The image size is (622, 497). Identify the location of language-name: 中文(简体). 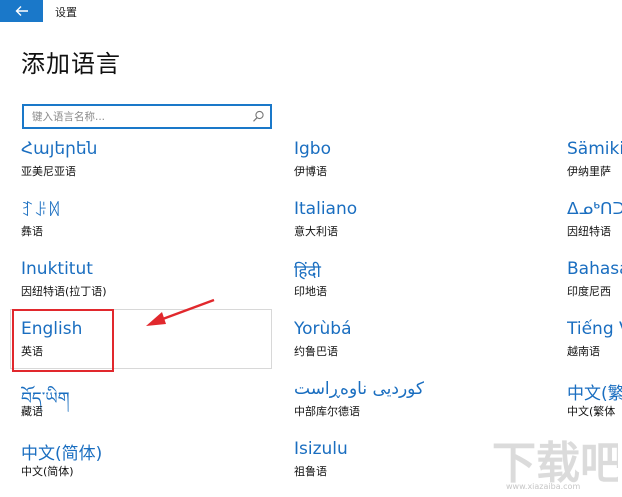
(62, 454).